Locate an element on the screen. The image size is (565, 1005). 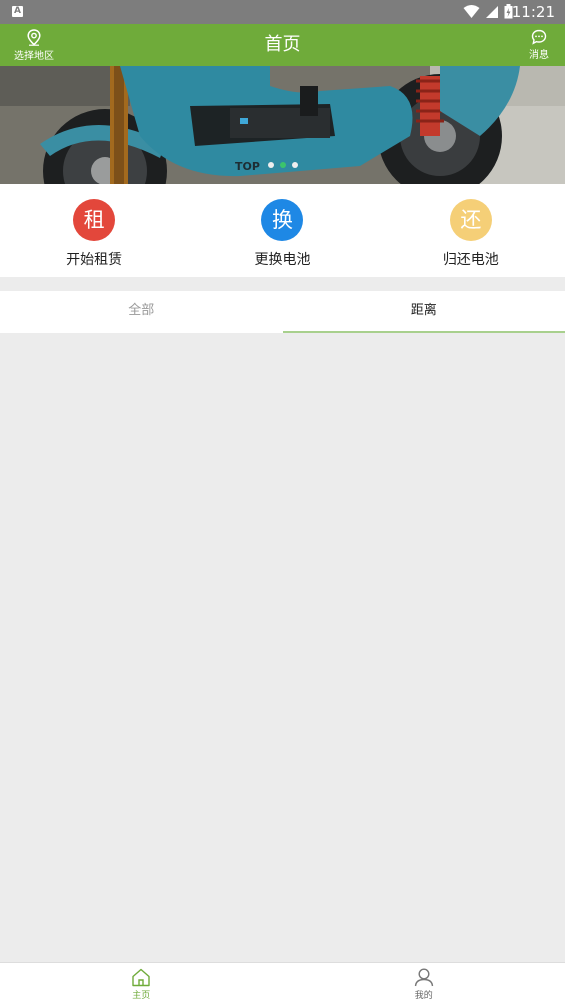
start-rental-label: 开始租赁 is located at coordinates (94, 260).